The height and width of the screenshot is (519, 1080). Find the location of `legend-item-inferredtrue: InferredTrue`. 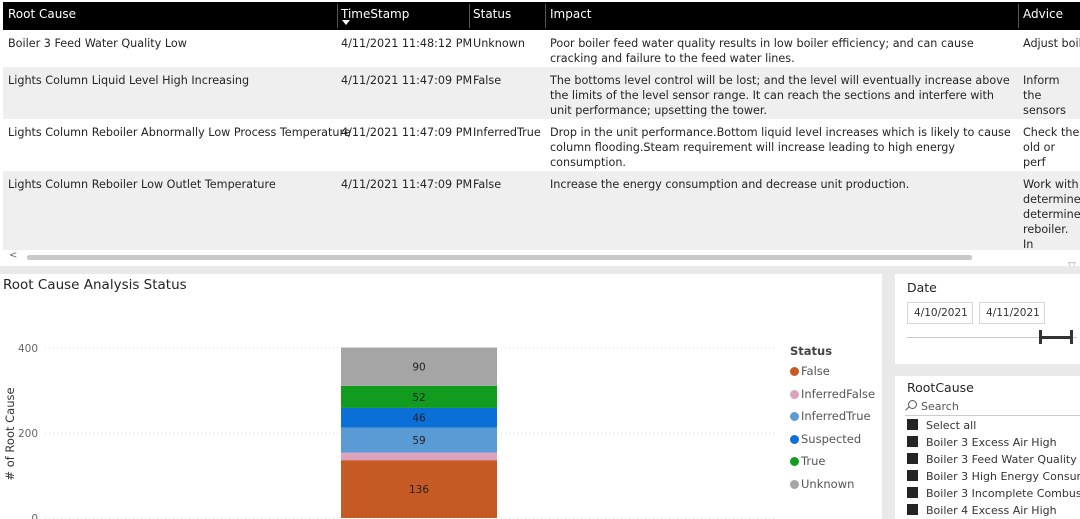

legend-item-inferredtrue: InferredTrue is located at coordinates (830, 416).